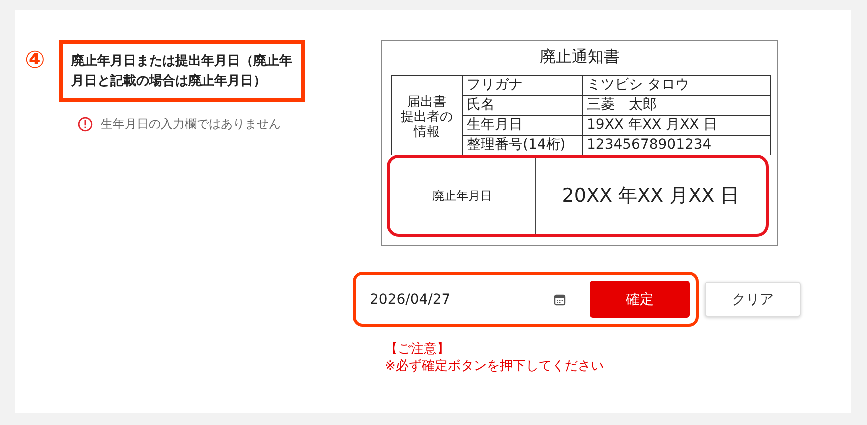 The image size is (867, 425). I want to click on notice-text: ※必ず確定ボタンを押下してください, so click(495, 366).